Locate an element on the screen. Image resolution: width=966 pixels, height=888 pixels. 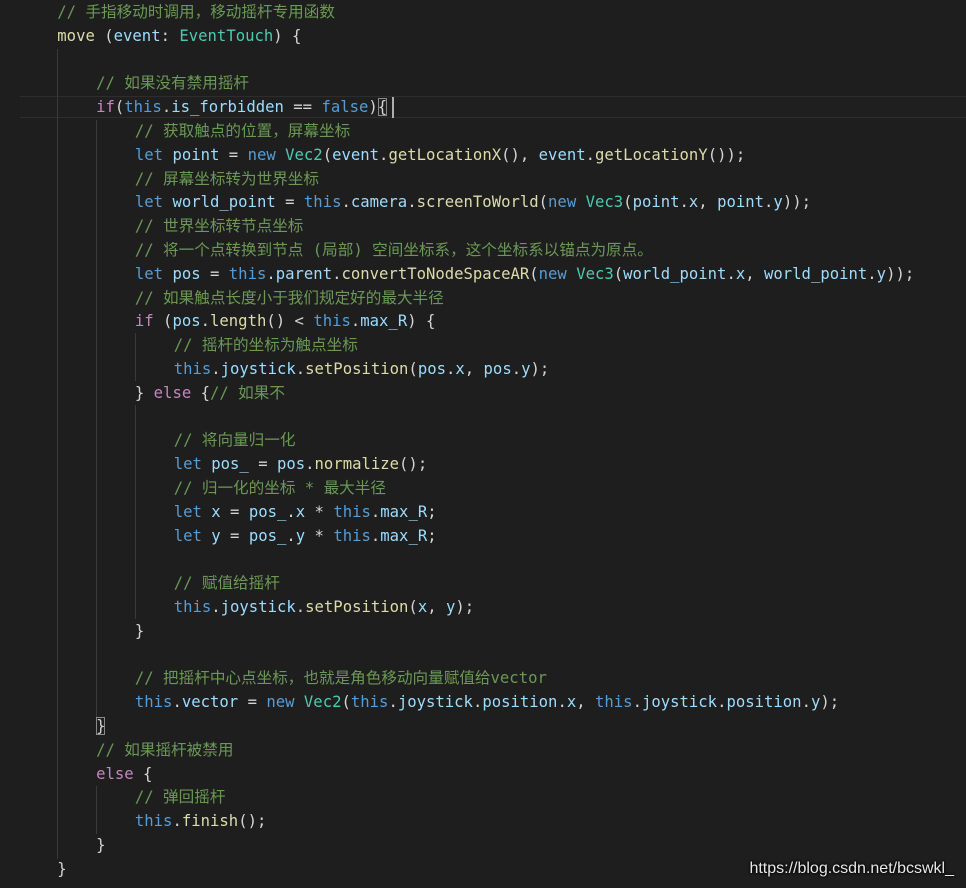
code-line: // 弹回摇杆 is located at coordinates (180, 798).